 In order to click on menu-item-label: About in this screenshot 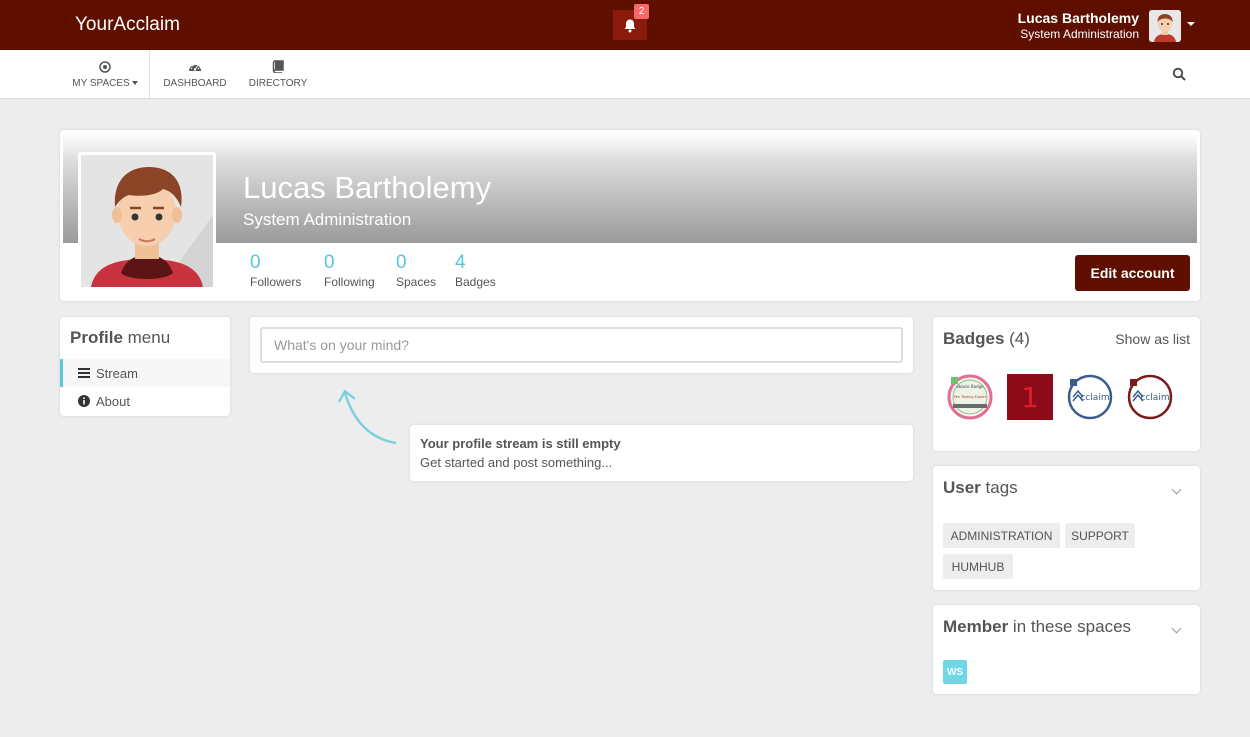, I will do `click(113, 401)`.